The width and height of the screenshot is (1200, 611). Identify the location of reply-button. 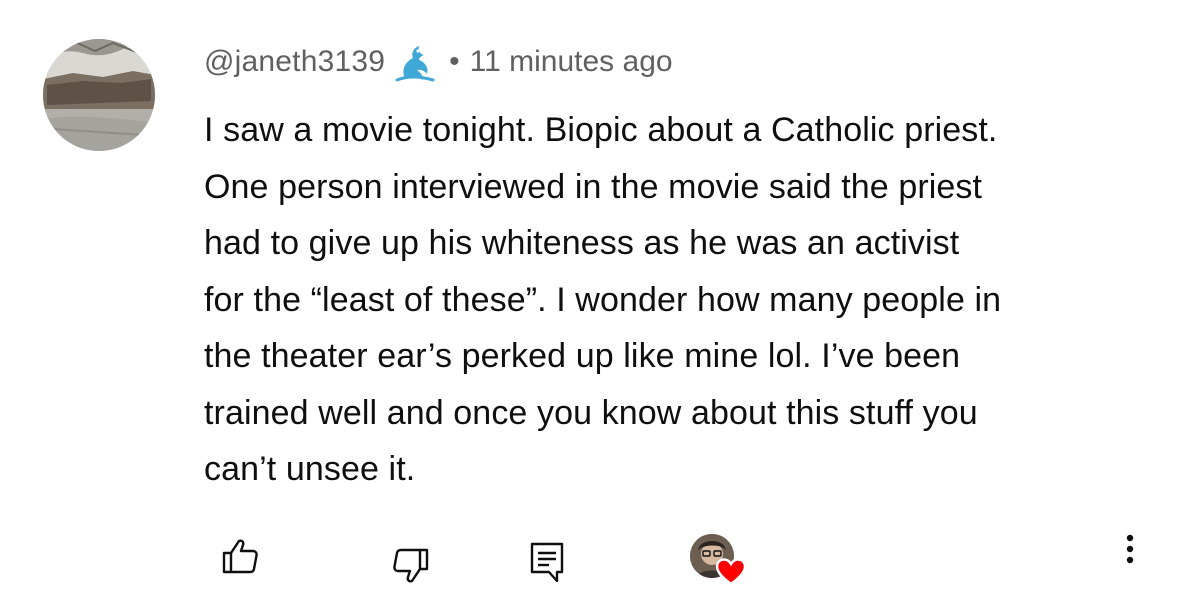
(547, 562).